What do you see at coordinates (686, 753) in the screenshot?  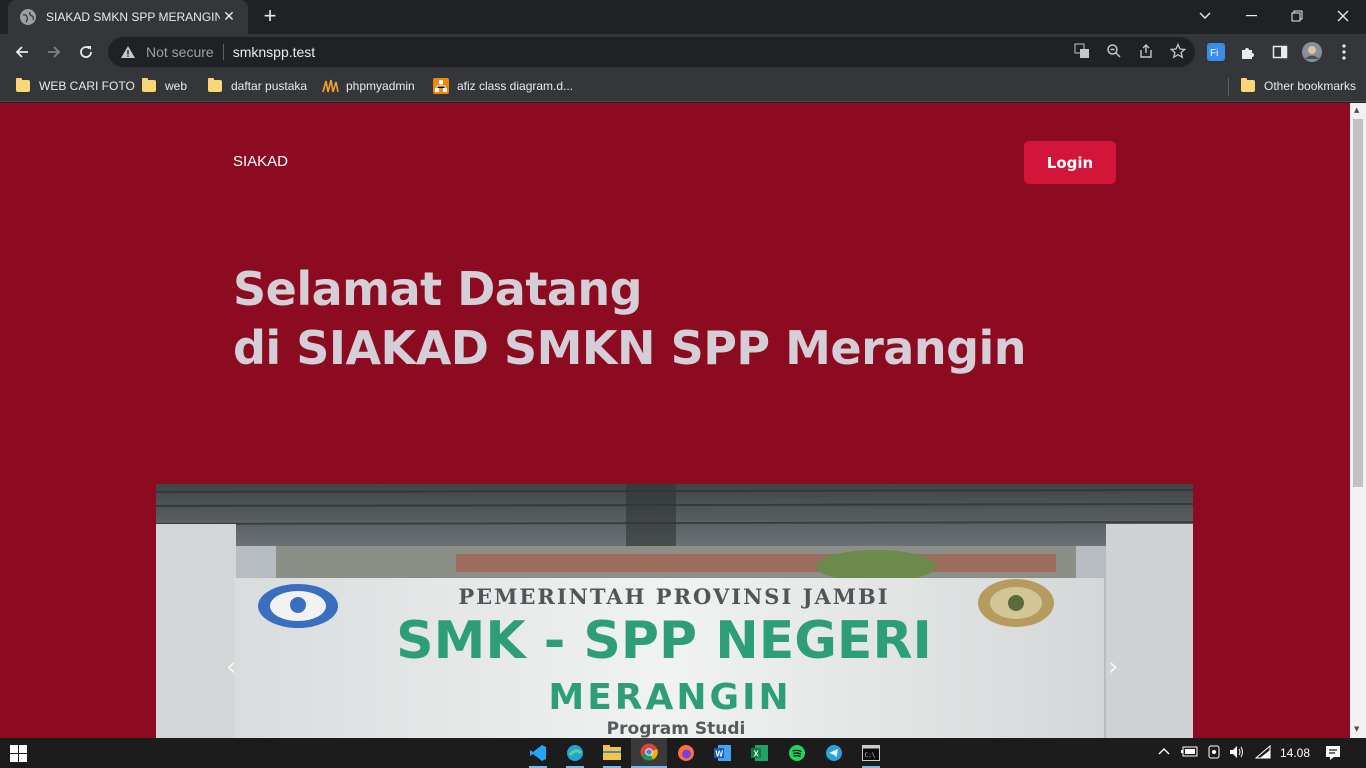 I see `firefox-icon` at bounding box center [686, 753].